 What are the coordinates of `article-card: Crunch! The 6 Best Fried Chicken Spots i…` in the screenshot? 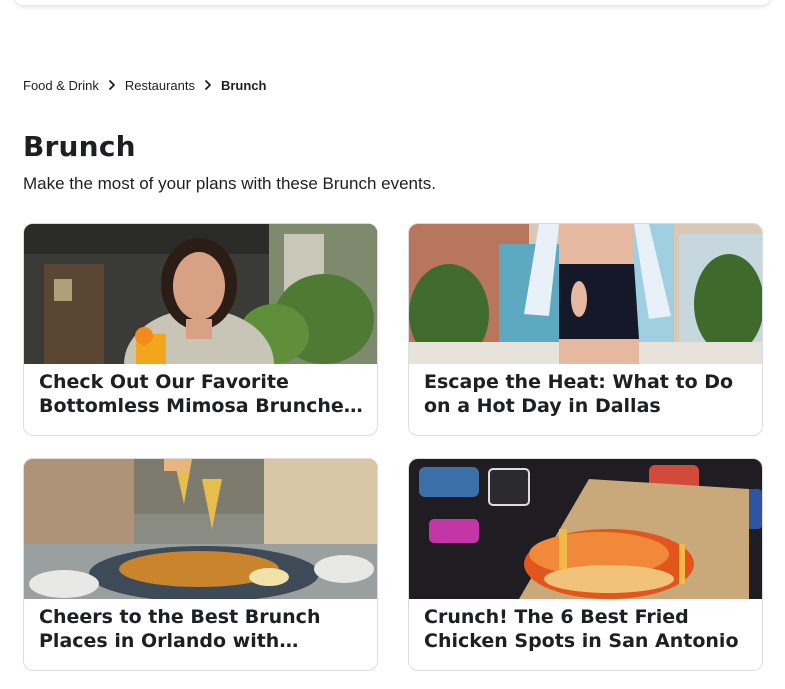 It's located at (585, 564).